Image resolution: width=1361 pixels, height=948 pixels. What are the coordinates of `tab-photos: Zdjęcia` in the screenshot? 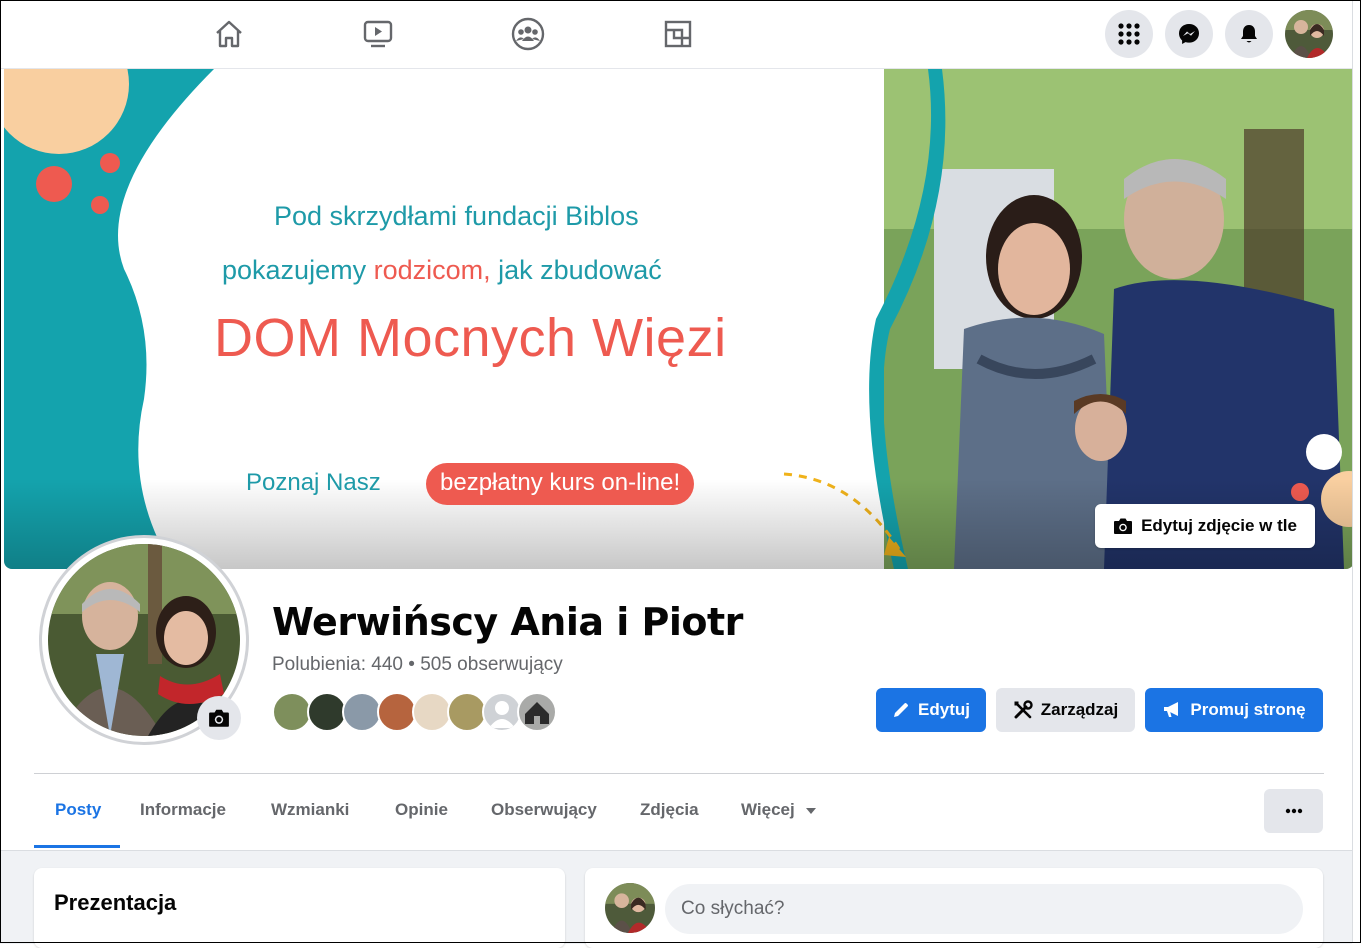 It's located at (669, 810).